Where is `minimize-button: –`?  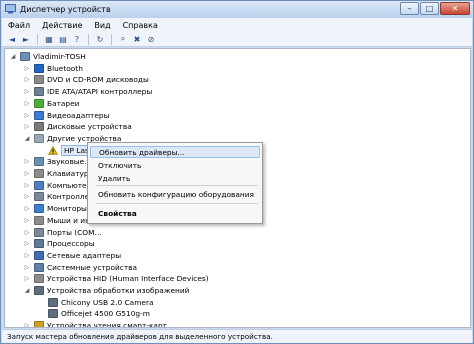 minimize-button: – is located at coordinates (409, 8).